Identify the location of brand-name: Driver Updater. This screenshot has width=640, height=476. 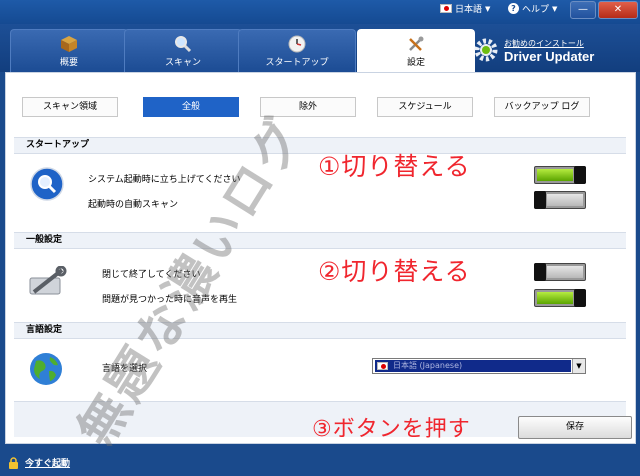
(549, 56).